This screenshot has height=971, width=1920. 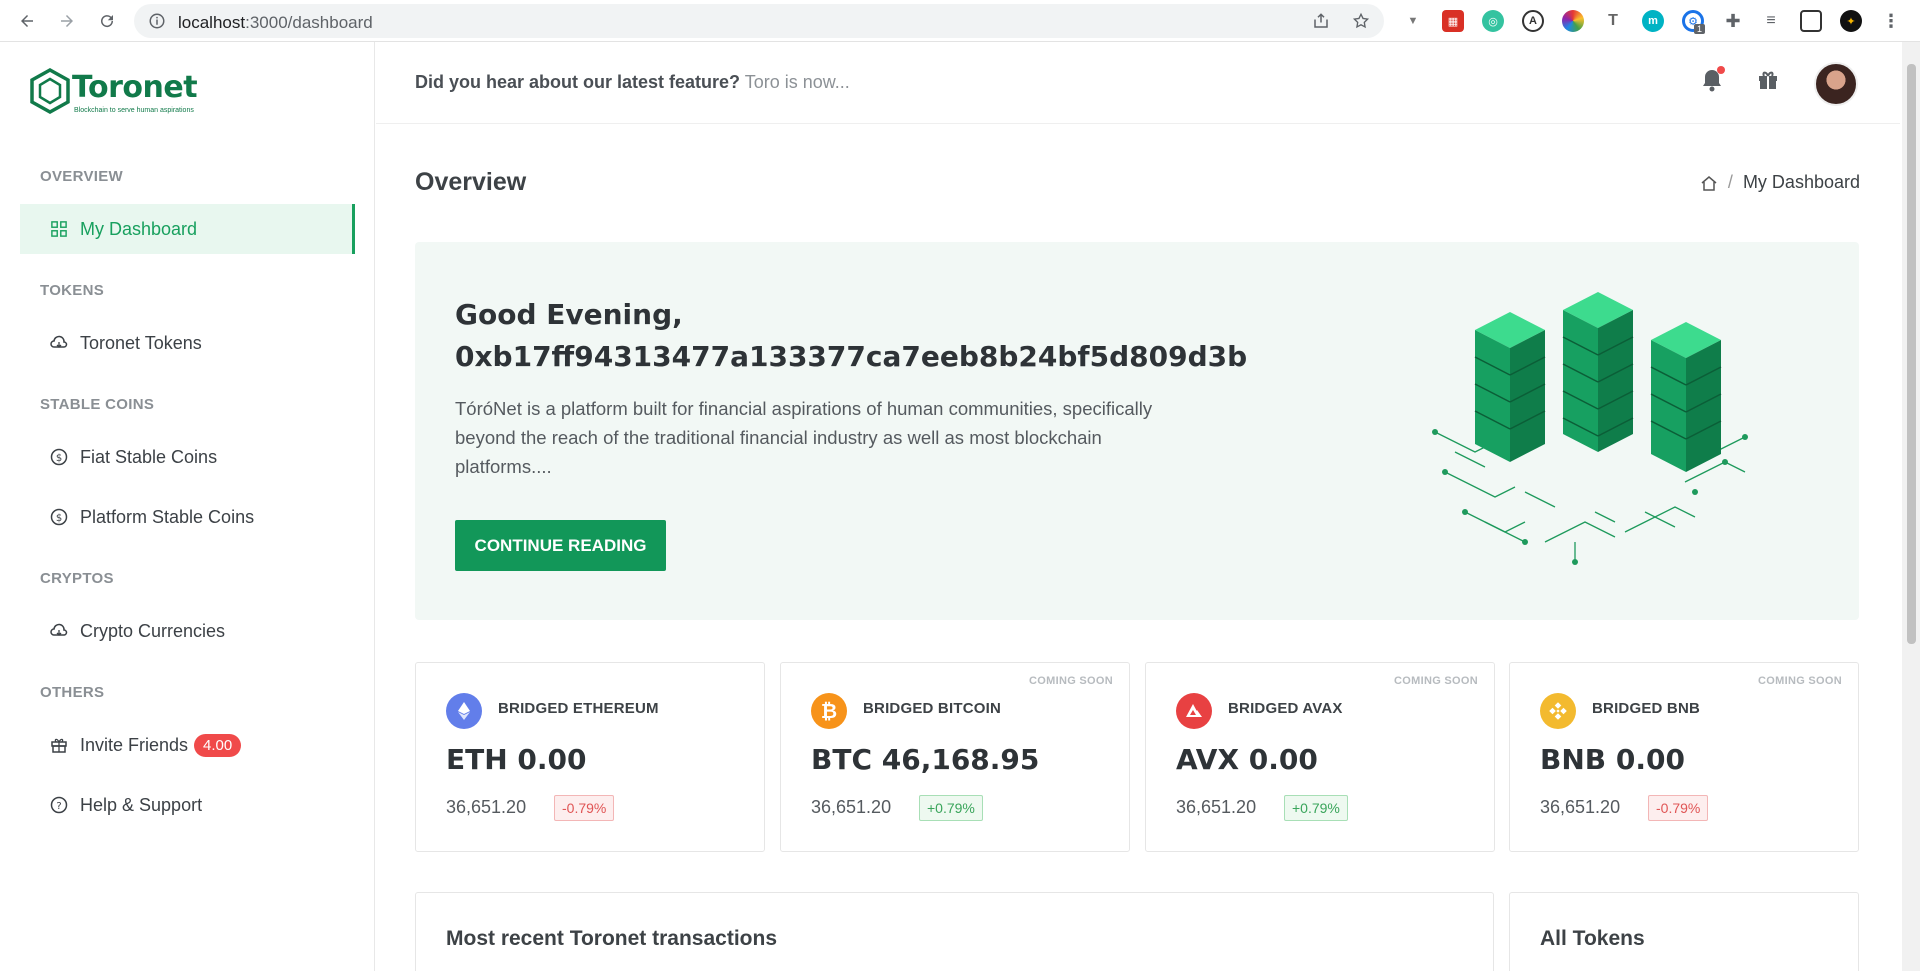 What do you see at coordinates (135, 87) in the screenshot?
I see `brand-name: Toronet` at bounding box center [135, 87].